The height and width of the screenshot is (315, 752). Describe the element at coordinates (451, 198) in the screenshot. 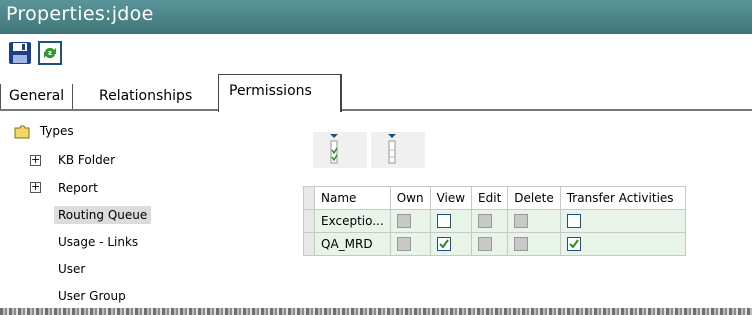

I see `column-header-view: View` at that location.